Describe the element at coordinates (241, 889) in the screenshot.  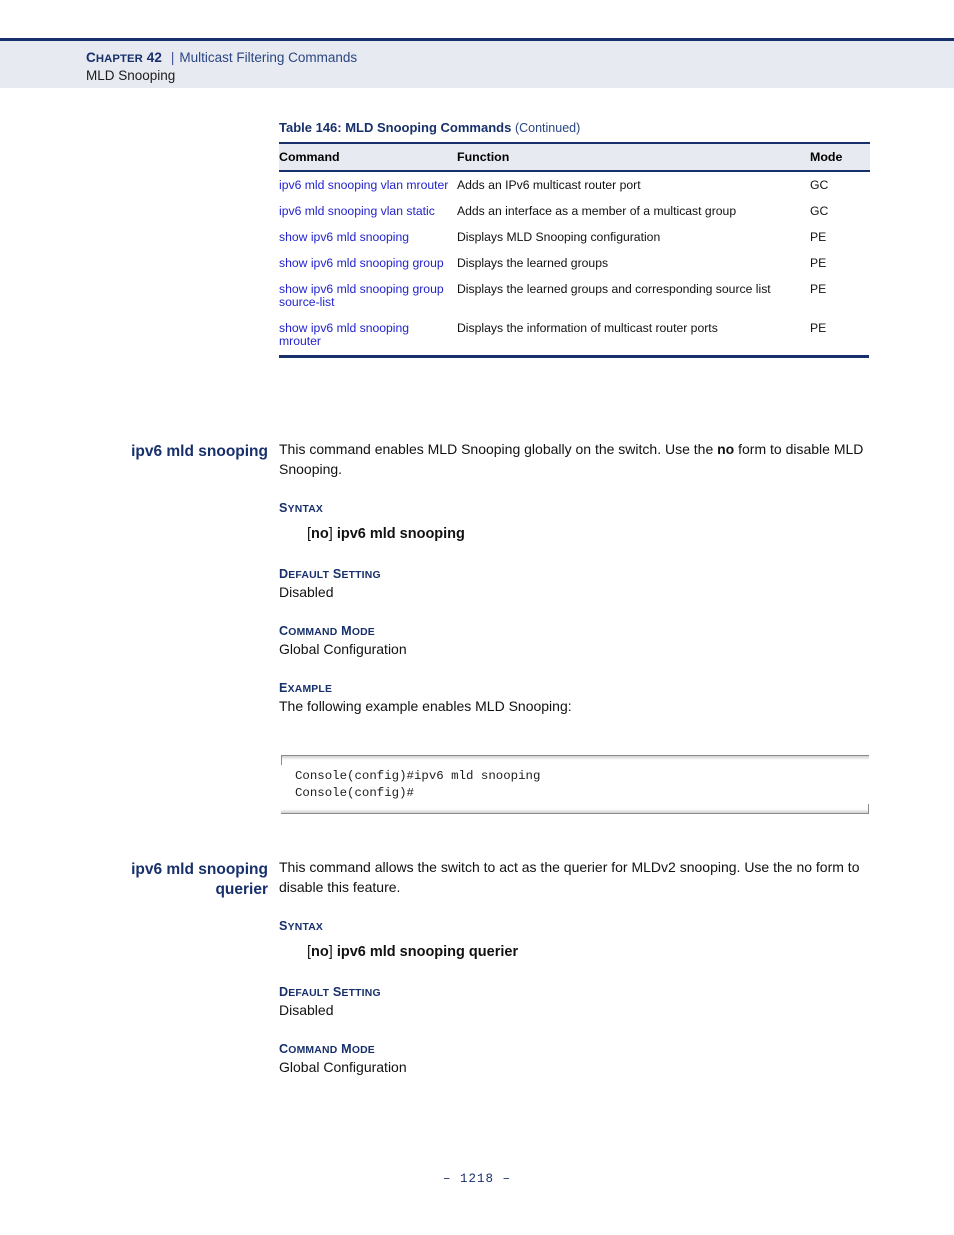
I see `section-heading-line-2: querier` at that location.